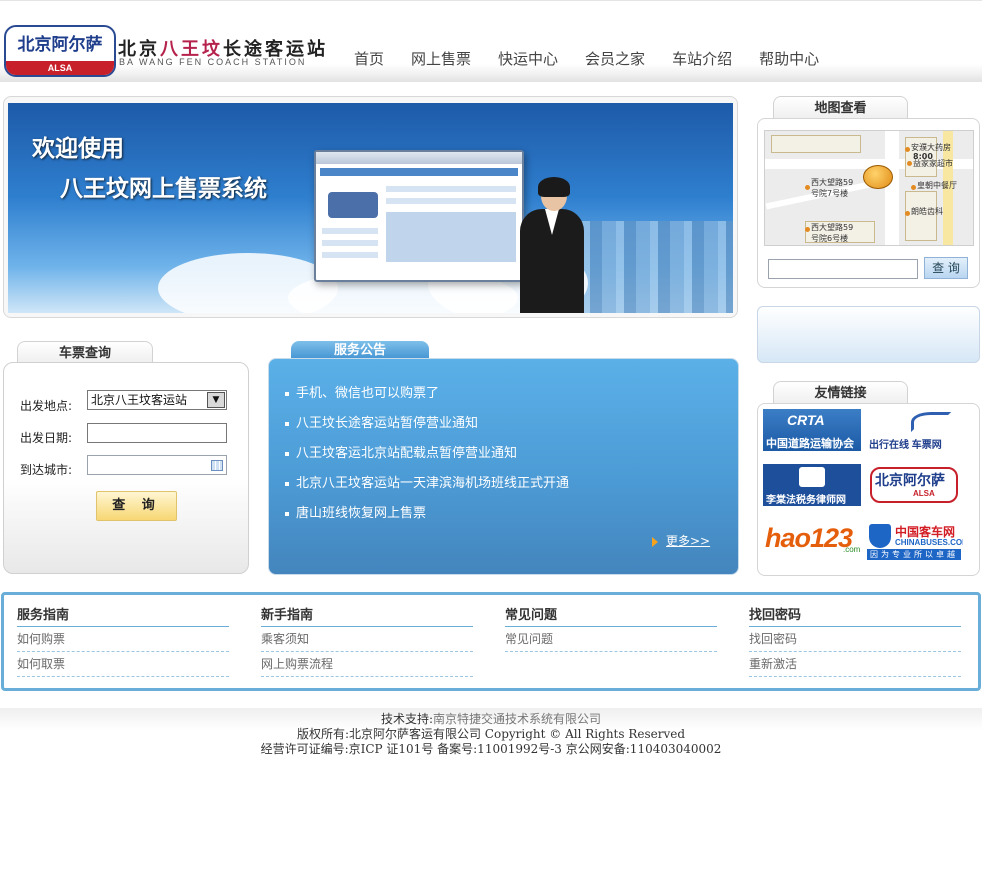 The width and height of the screenshot is (982, 893). What do you see at coordinates (924, 493) in the screenshot?
I see `alsa-logo-sub: ALSA` at bounding box center [924, 493].